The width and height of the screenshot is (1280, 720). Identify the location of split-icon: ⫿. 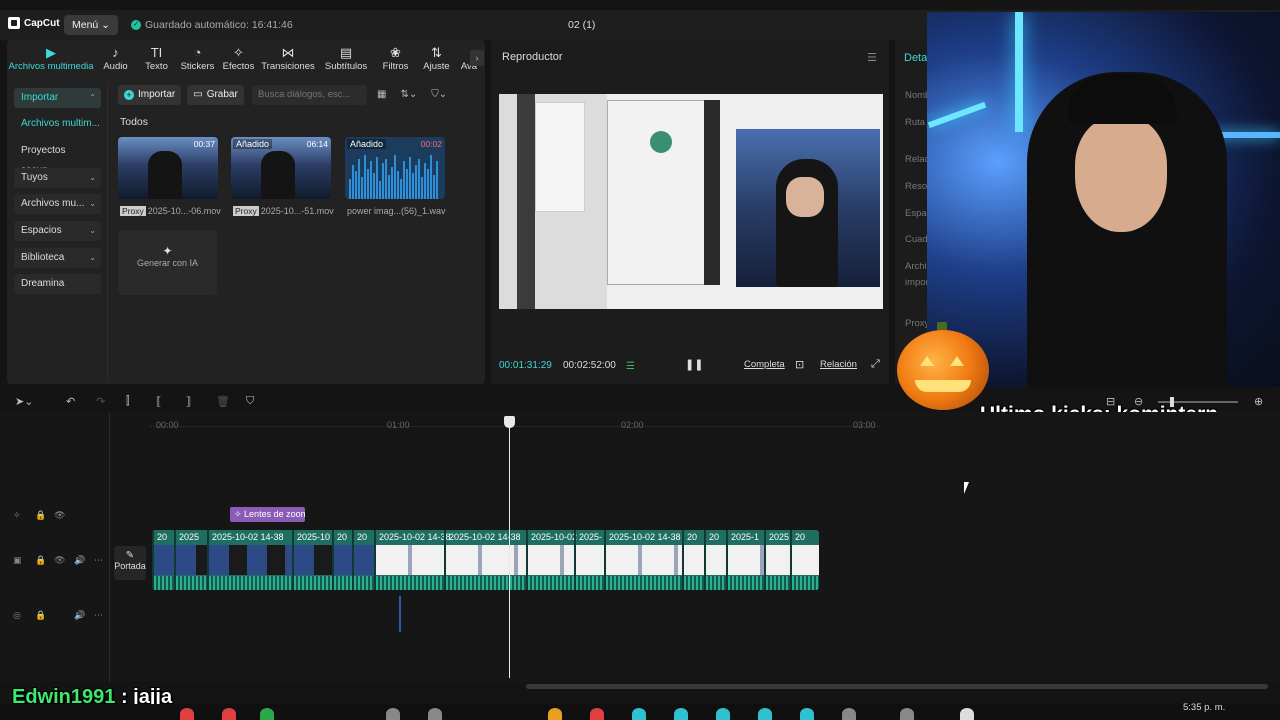
(128, 401).